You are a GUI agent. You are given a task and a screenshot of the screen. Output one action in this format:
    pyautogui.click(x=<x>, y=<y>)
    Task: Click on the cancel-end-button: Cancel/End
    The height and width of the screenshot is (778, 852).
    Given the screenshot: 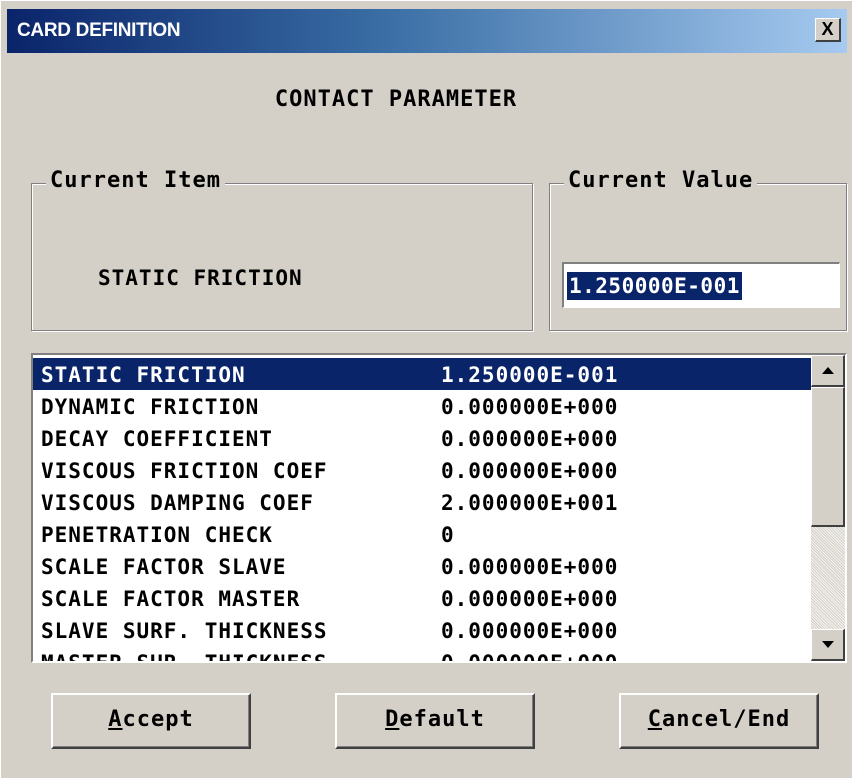 What is the action you would take?
    pyautogui.click(x=719, y=721)
    